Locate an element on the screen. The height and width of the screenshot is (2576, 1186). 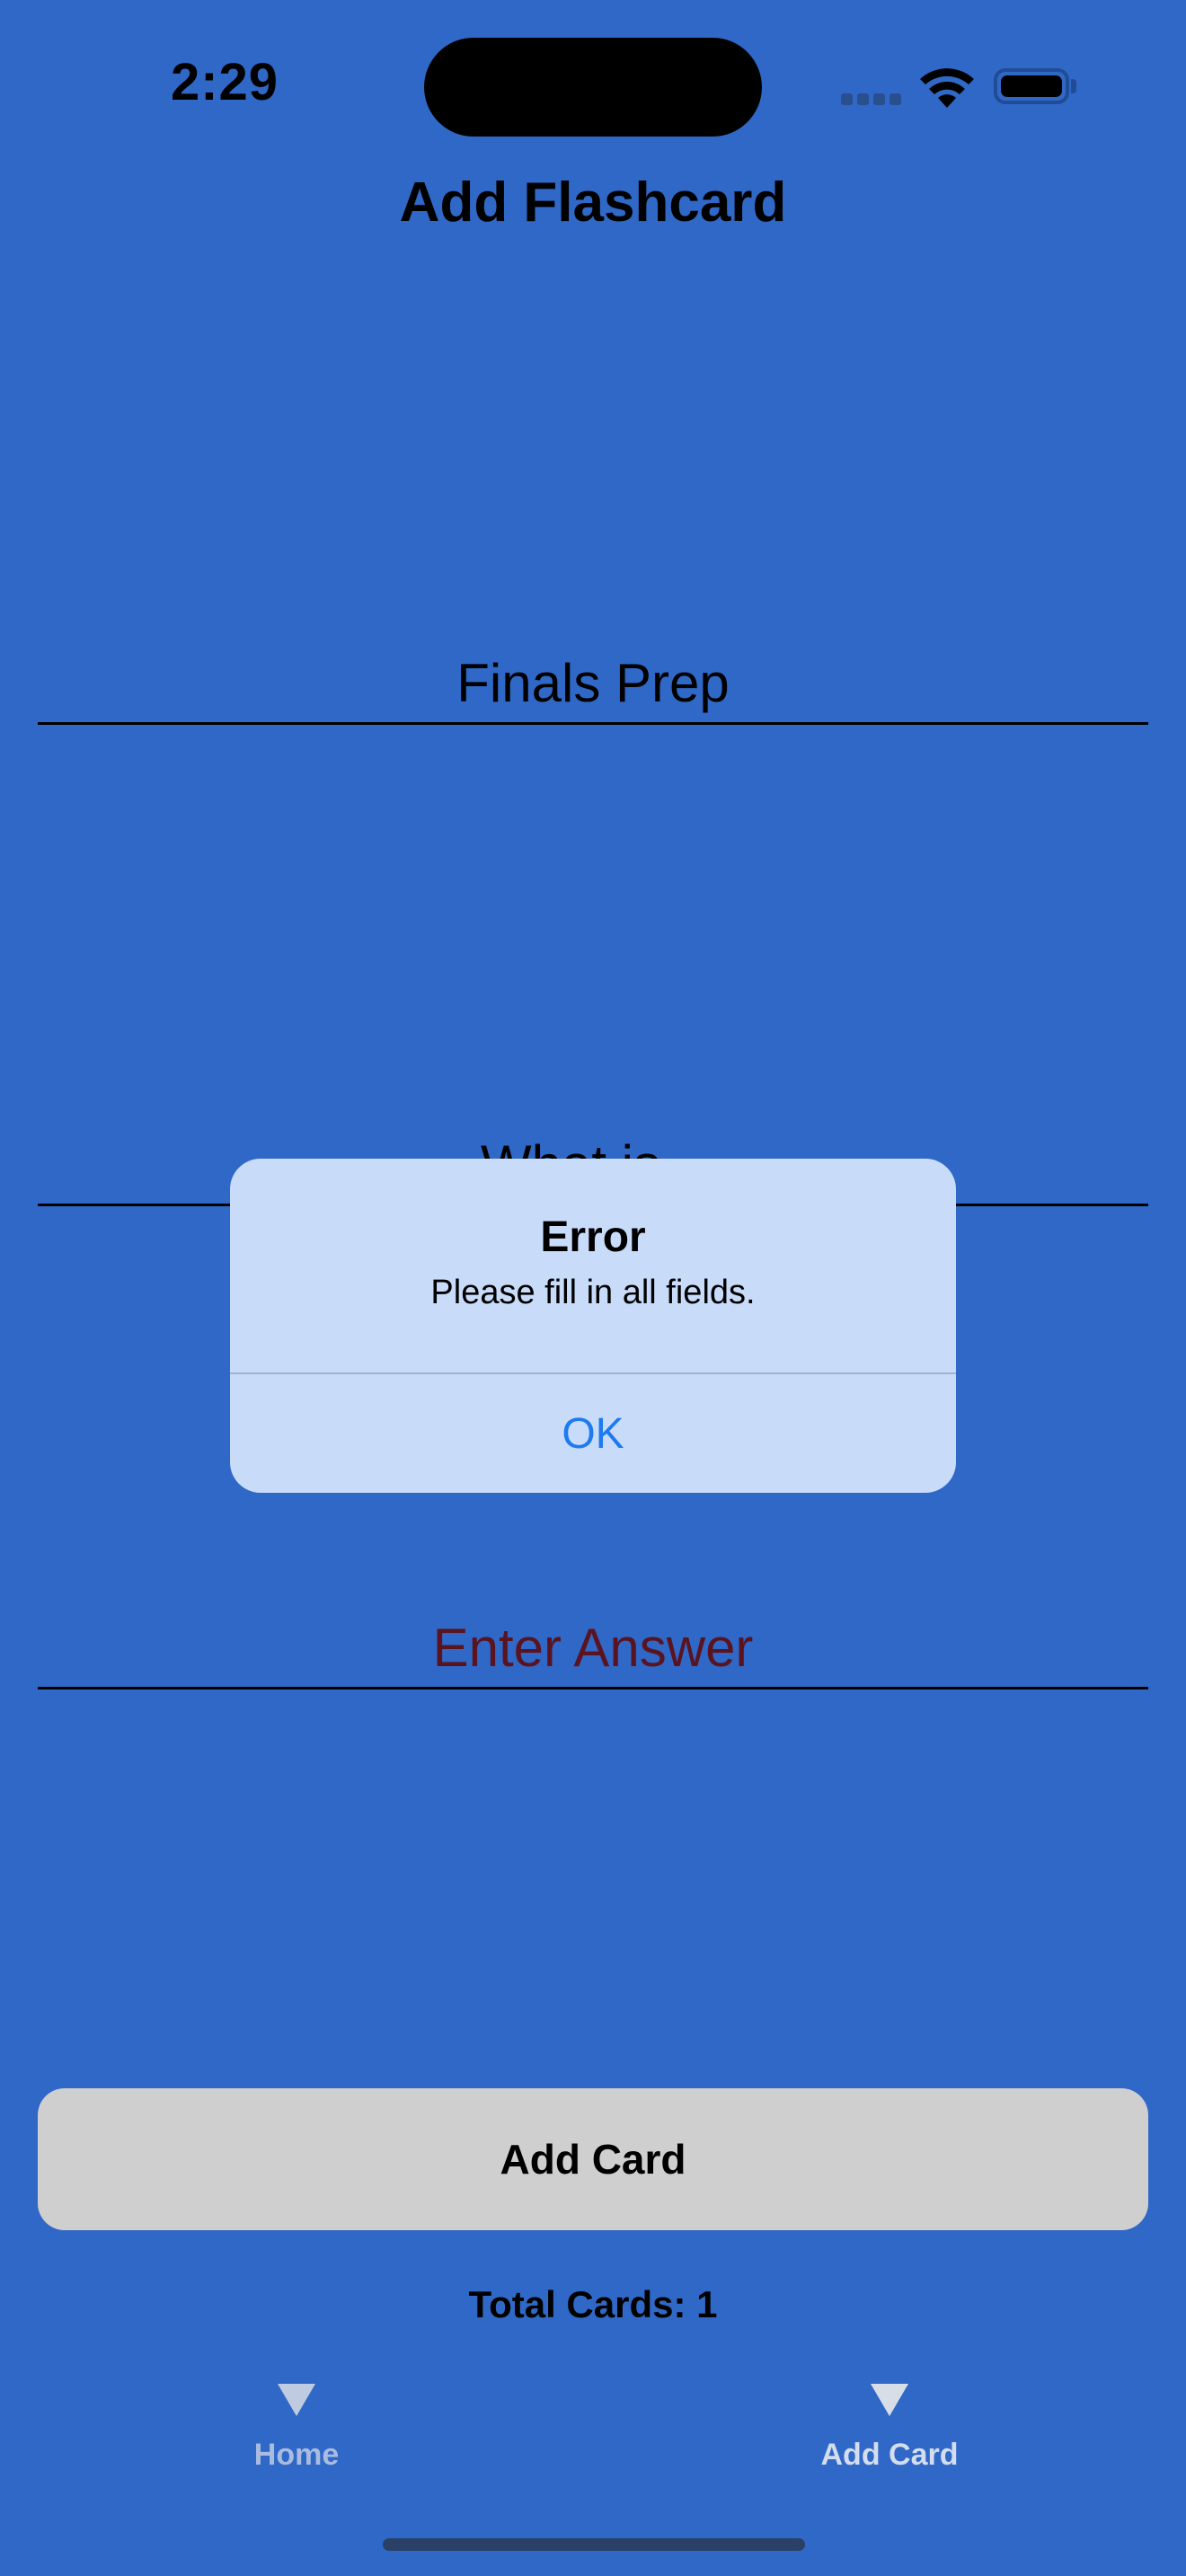
tab-add-card-label: Add Card is located at coordinates (889, 2455).